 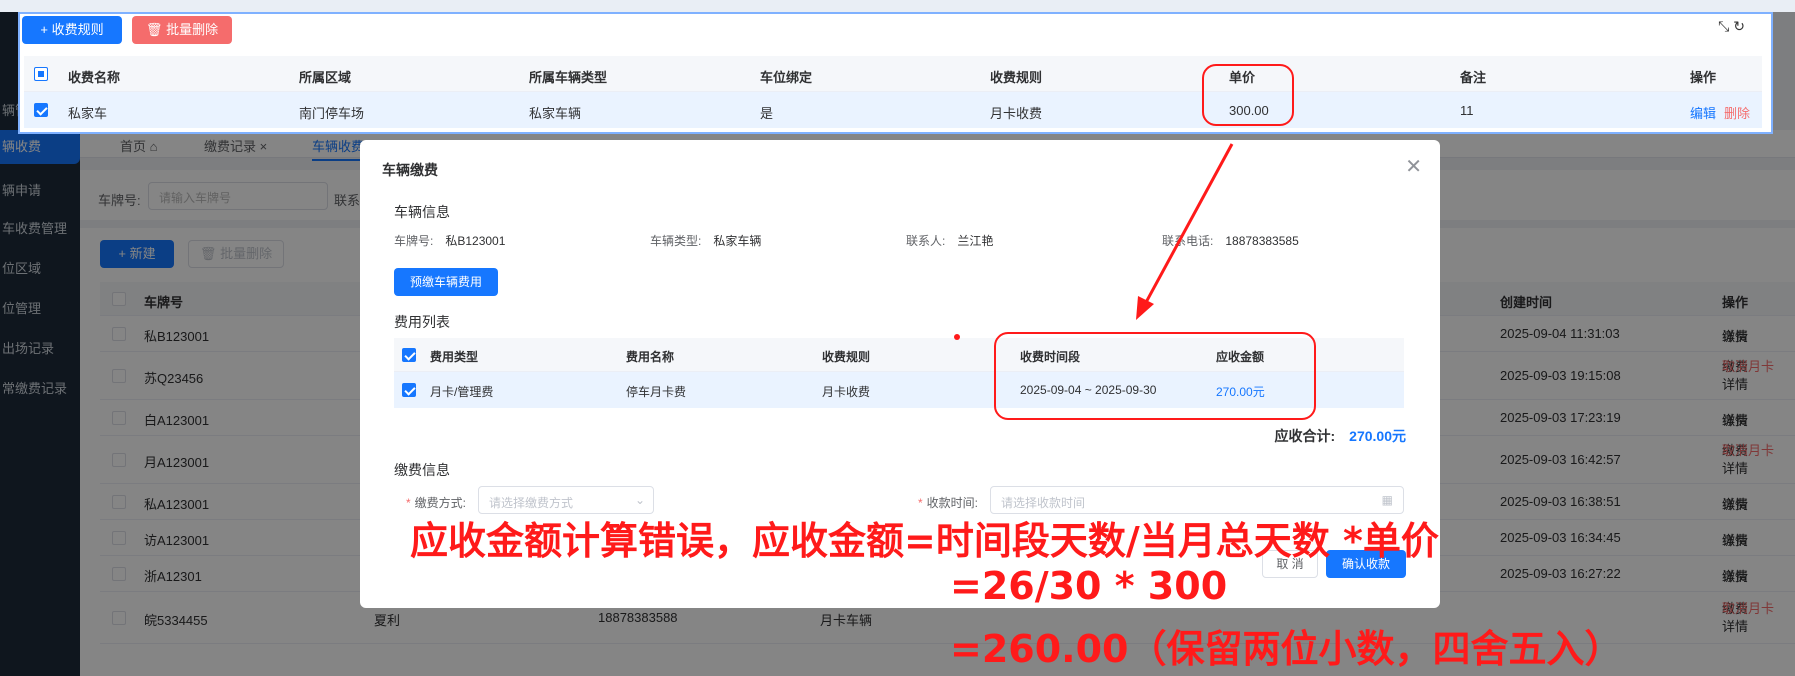 I want to click on annotation-line-1: 应收金额计算错误，应收金额=时间段天数/当月总天数 *单价, so click(x=924, y=541).